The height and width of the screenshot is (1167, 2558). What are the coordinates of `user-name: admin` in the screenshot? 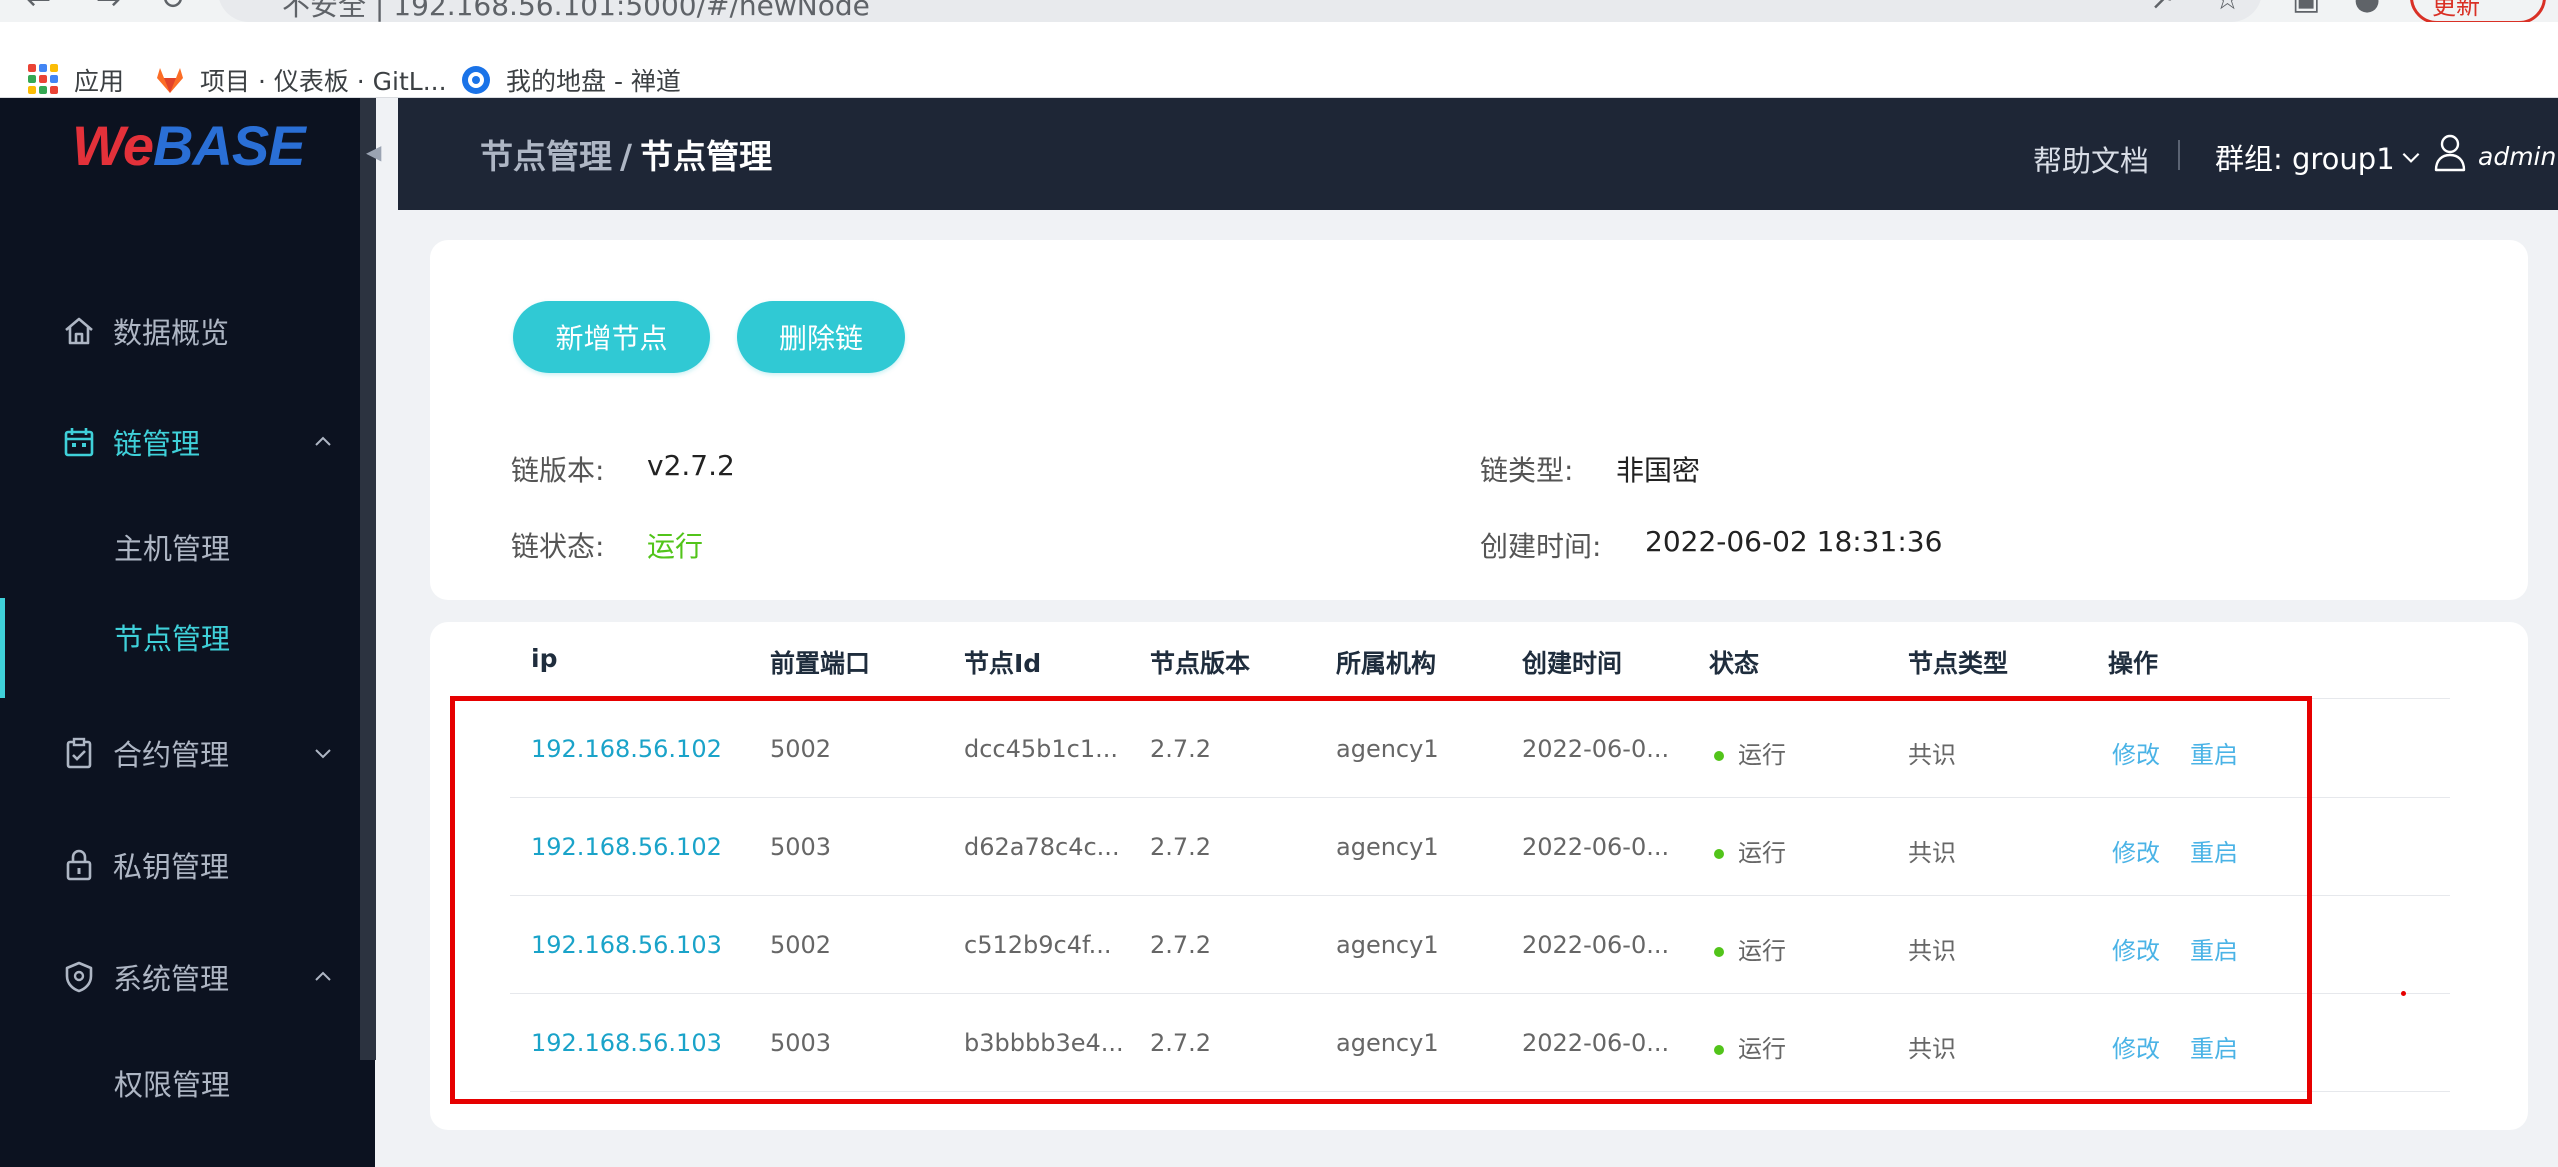 It's located at (2517, 156).